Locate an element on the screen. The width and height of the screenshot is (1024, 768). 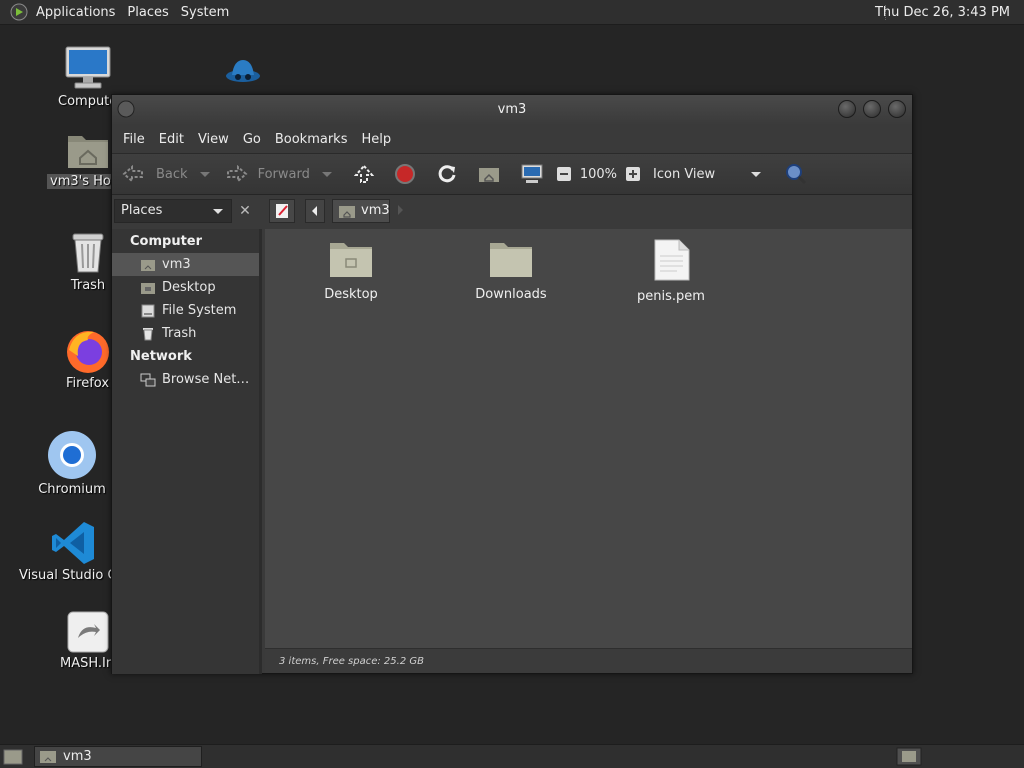
forward-button: Forward is located at coordinates (279, 174).